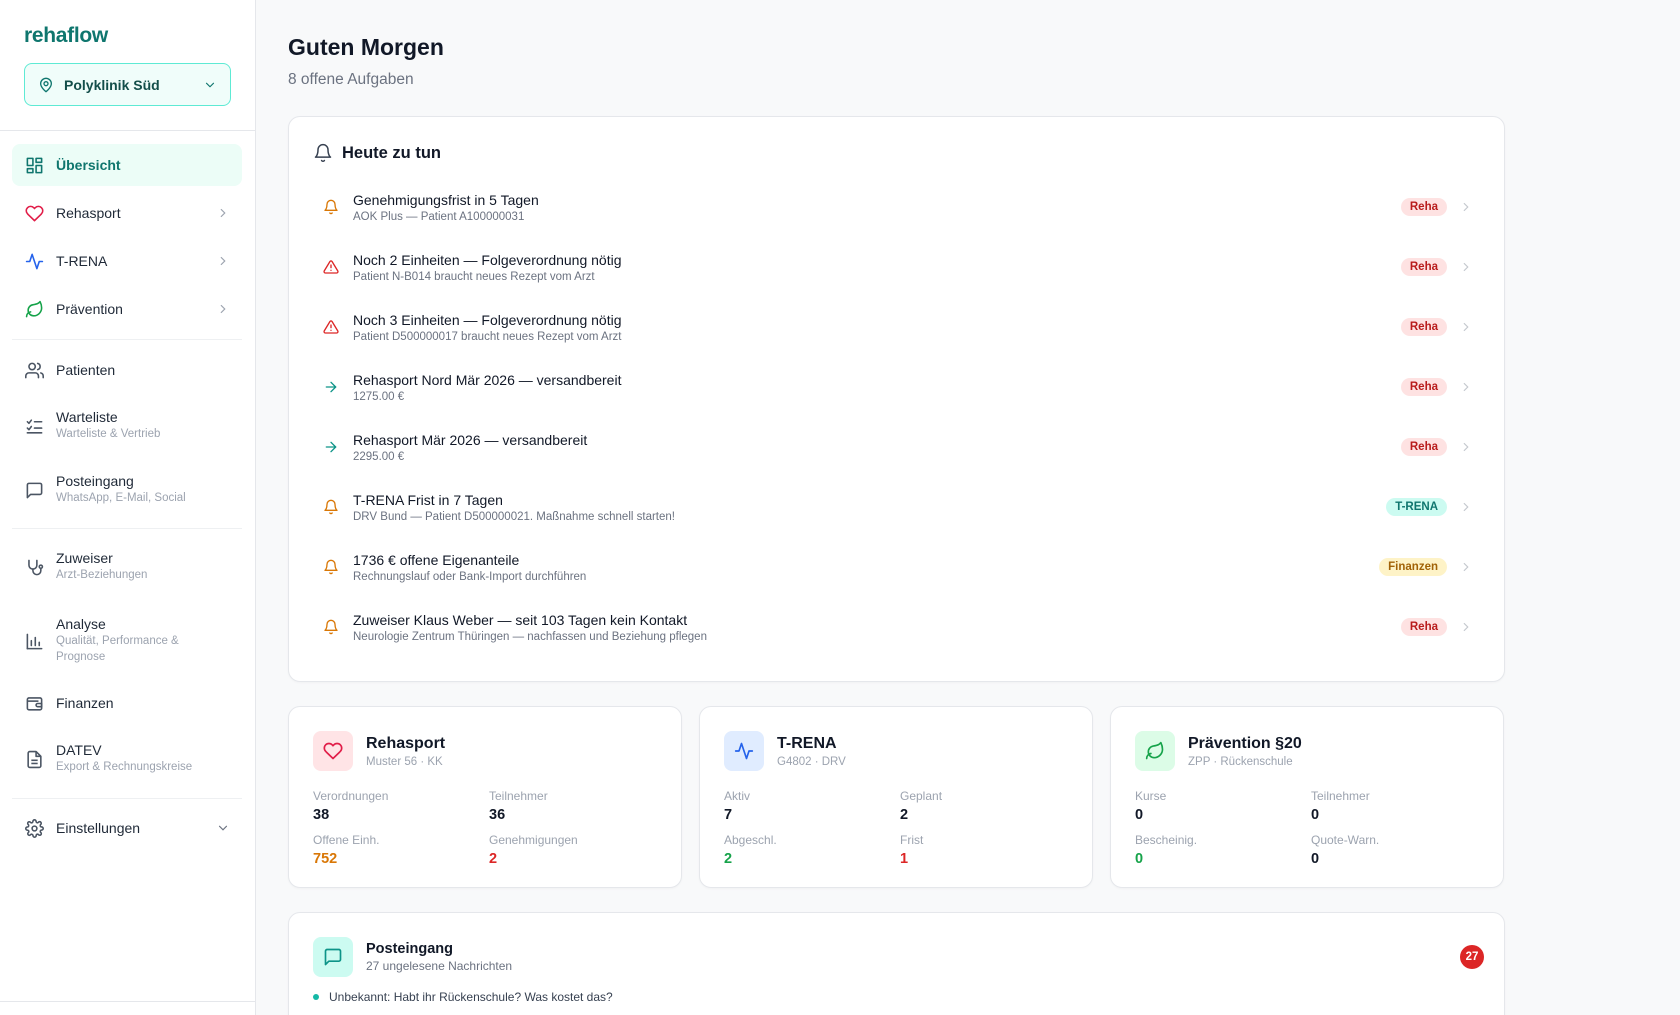  What do you see at coordinates (66, 36) in the screenshot?
I see `brand-logo: rehaflow` at bounding box center [66, 36].